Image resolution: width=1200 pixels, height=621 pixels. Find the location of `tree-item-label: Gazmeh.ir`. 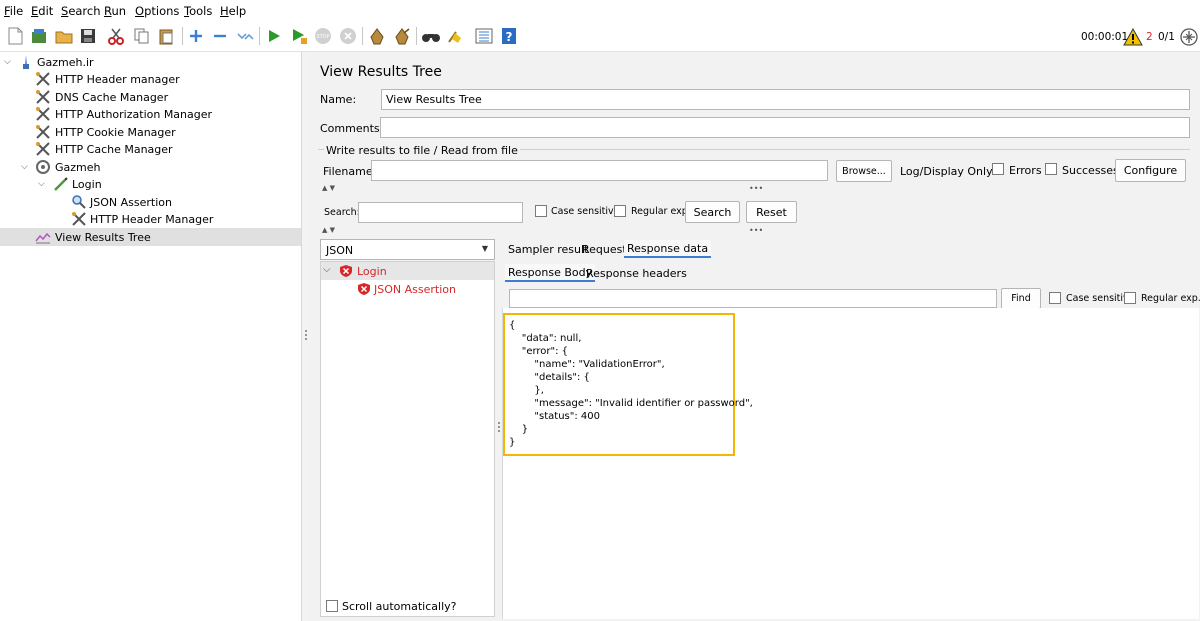

tree-item-label: Gazmeh.ir is located at coordinates (65, 62).